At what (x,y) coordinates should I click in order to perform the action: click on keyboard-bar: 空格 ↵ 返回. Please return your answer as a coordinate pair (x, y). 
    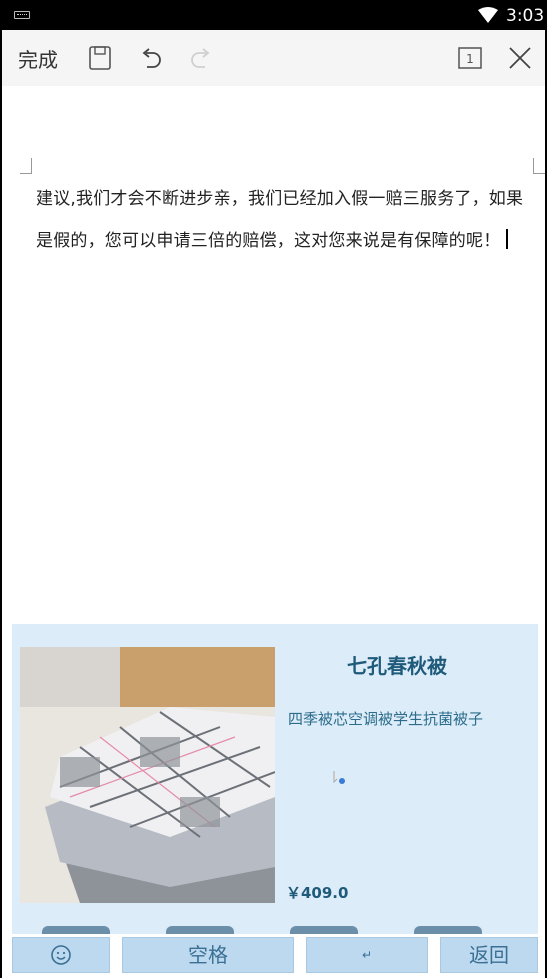
    Looking at the image, I should click on (273, 956).